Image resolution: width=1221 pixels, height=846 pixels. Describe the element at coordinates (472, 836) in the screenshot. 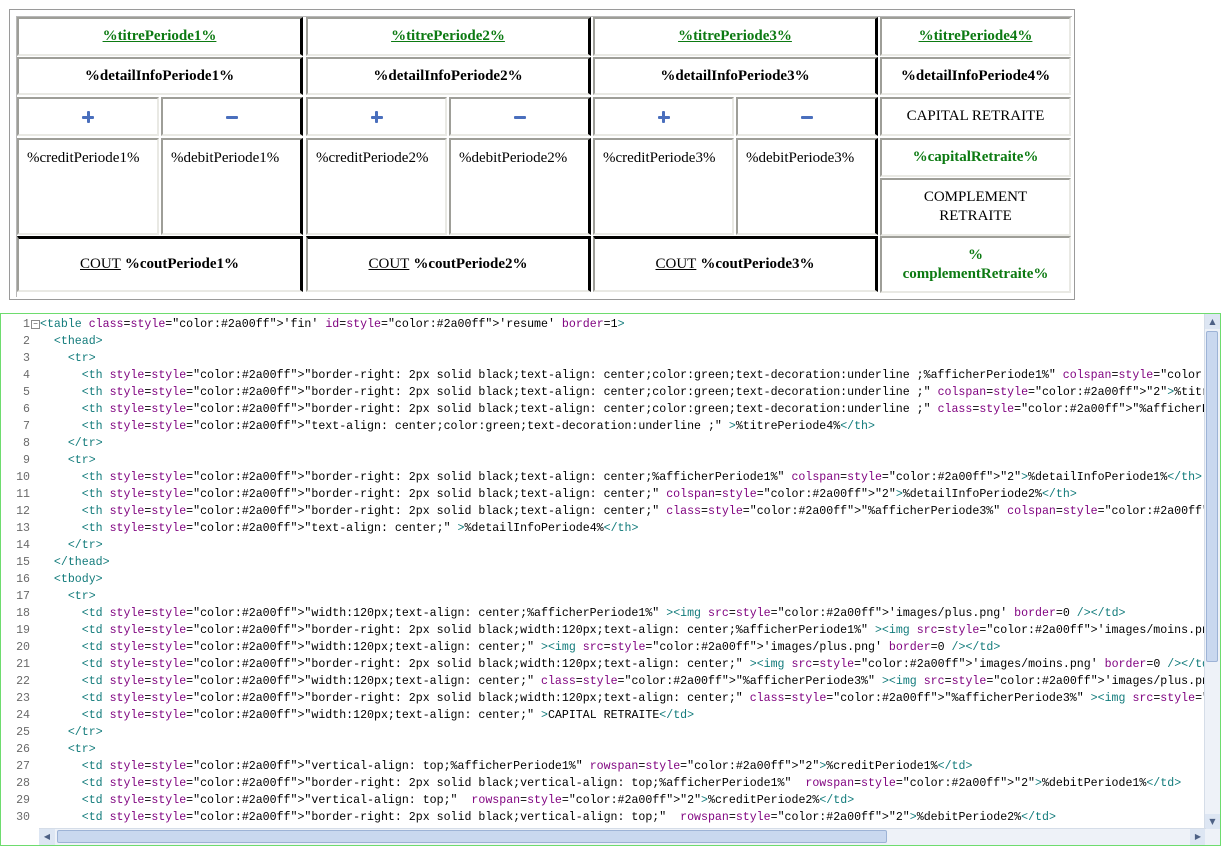

I see `horizontal-scroll-thumb` at that location.